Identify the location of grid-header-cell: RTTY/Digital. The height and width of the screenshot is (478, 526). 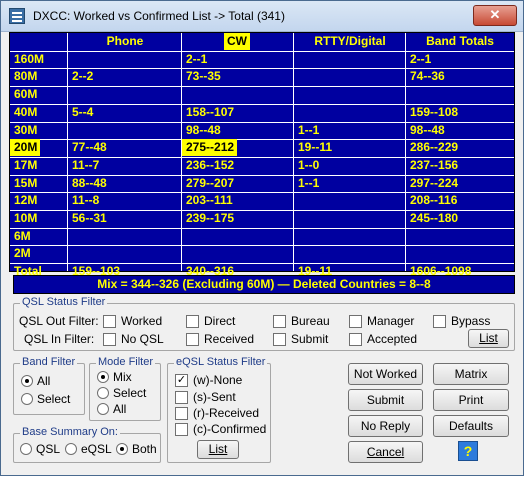
(350, 41).